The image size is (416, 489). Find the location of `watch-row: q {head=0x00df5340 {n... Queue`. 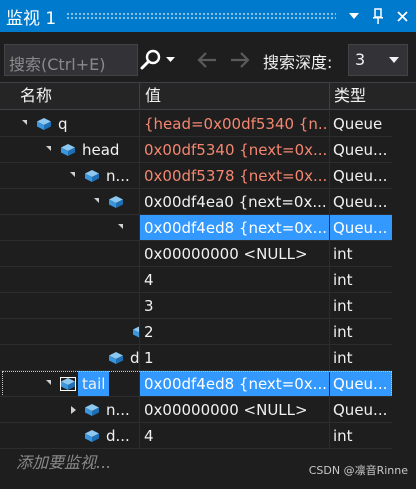

watch-row: q {head=0x00df5340 {n... Queue is located at coordinates (208, 124).